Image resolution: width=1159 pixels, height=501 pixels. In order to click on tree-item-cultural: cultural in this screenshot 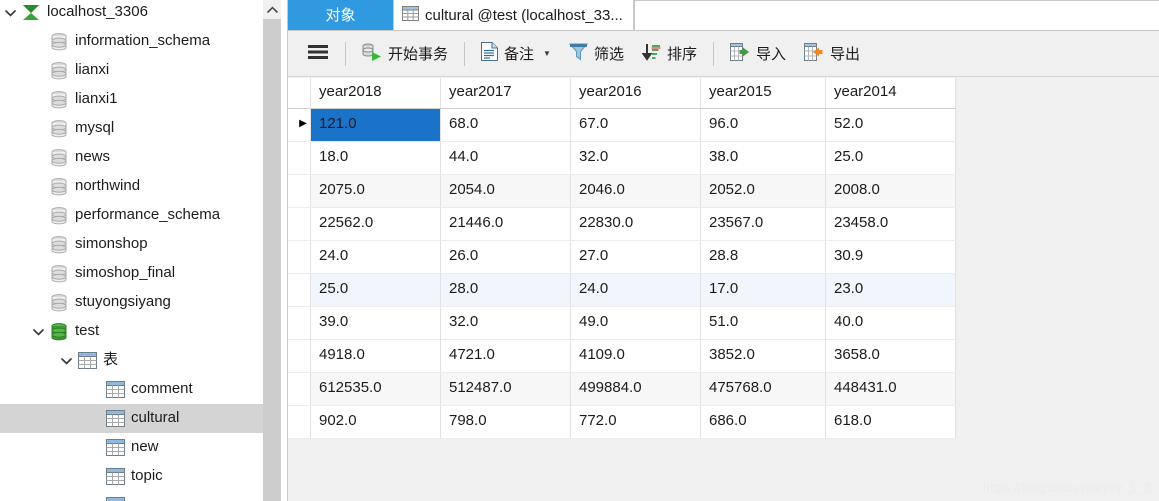, I will do `click(132, 418)`.